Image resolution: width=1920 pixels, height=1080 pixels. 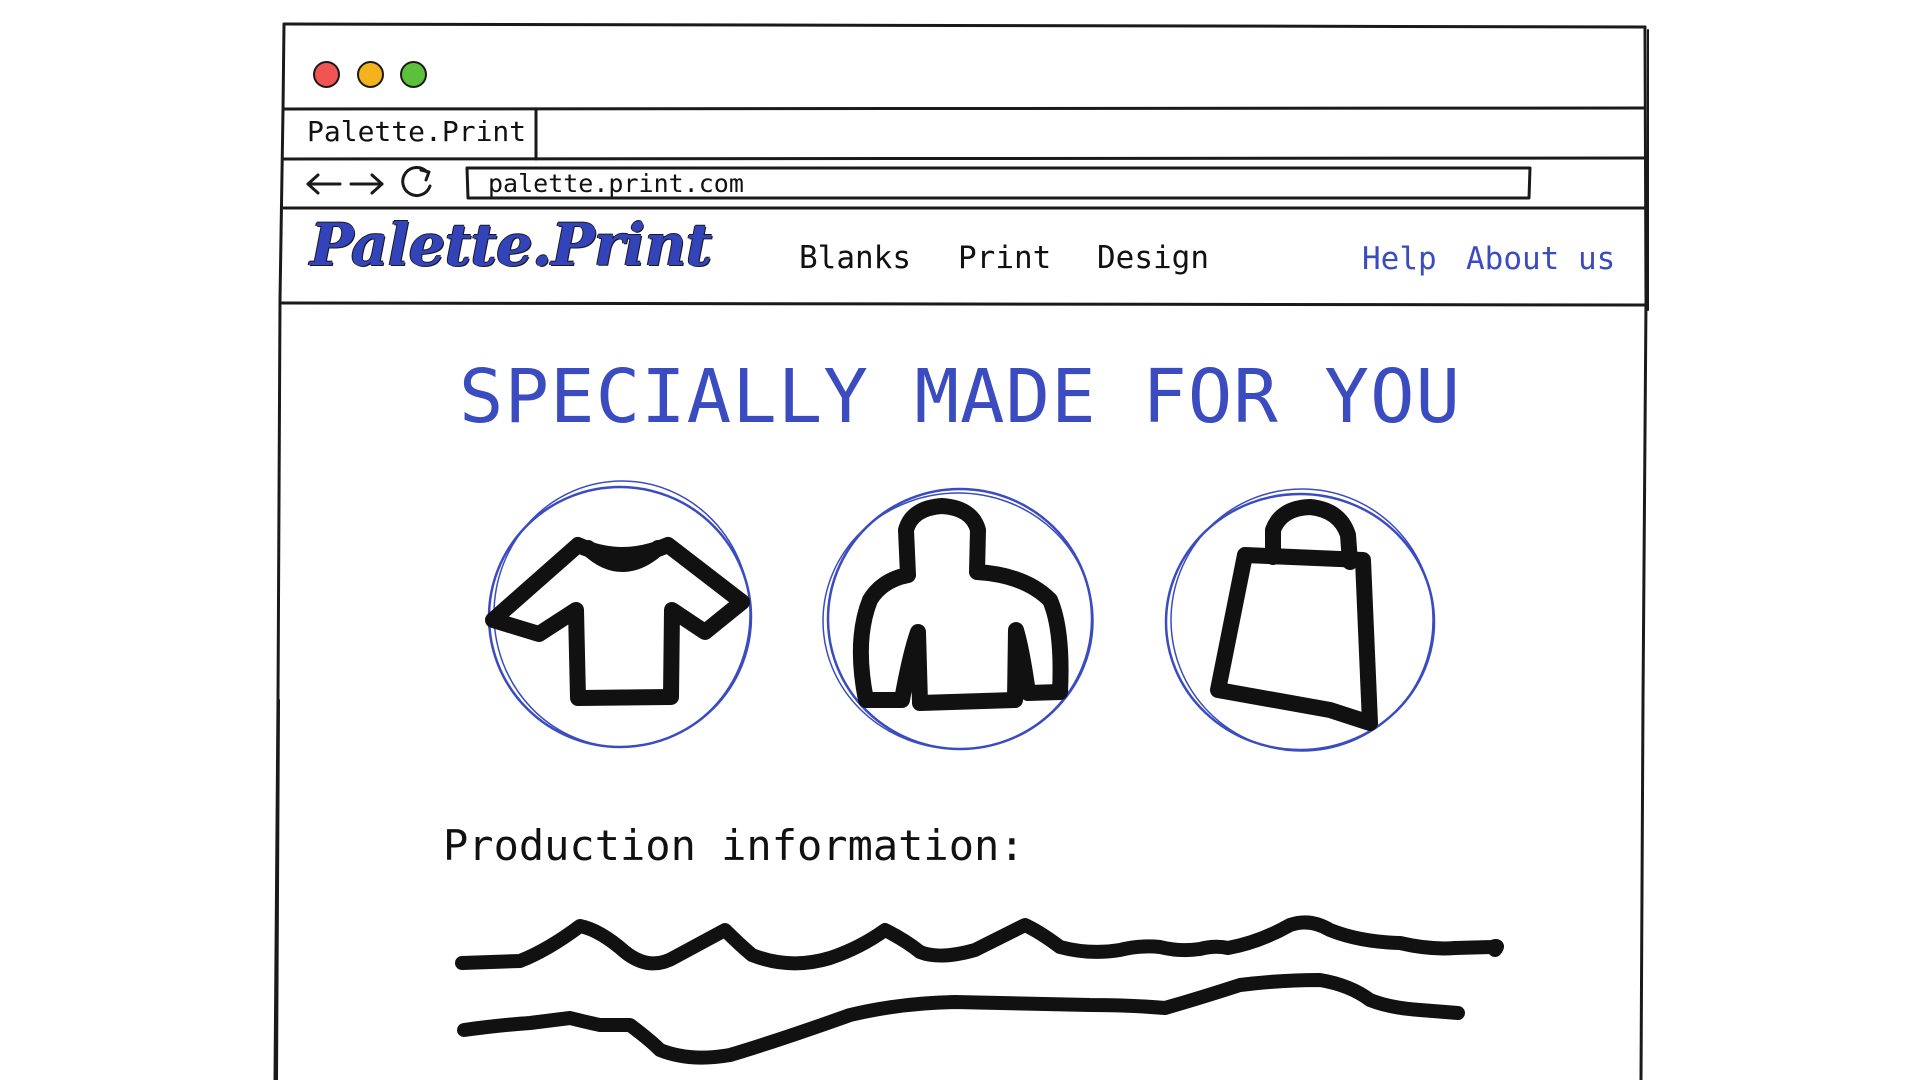 I want to click on back-arrow-icon, so click(x=324, y=184).